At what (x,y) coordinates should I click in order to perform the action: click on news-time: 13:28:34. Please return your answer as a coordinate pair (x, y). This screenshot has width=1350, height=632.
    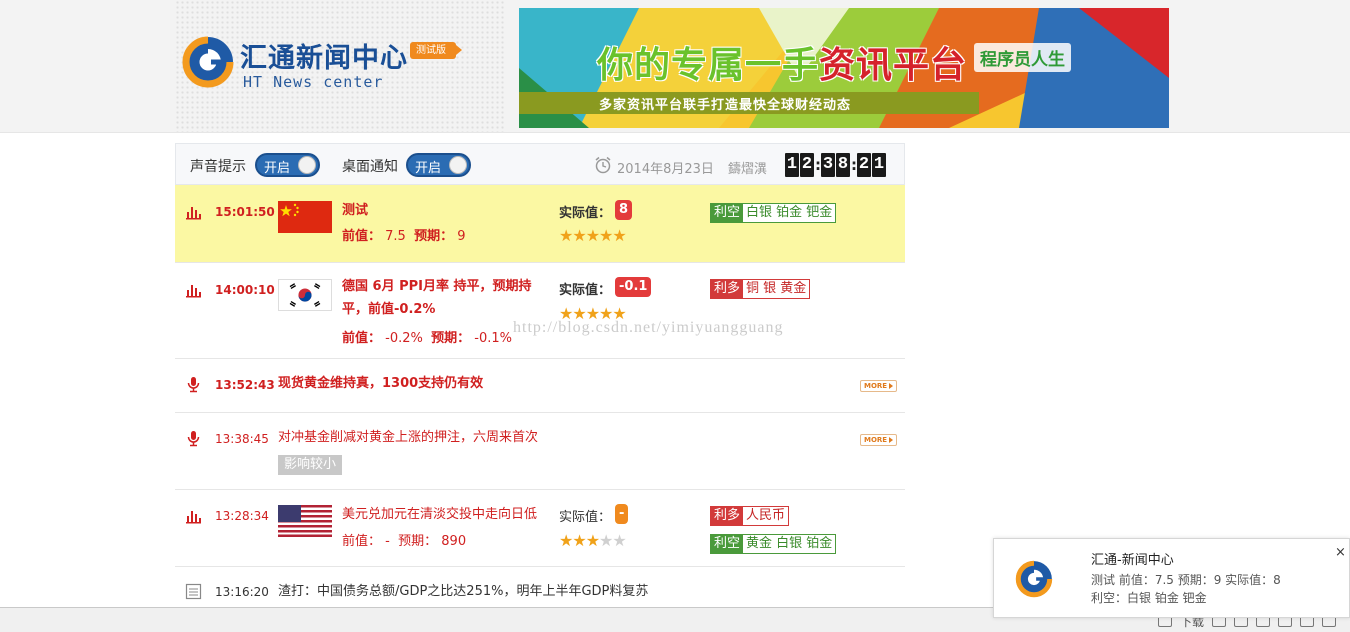
    Looking at the image, I should click on (242, 516).